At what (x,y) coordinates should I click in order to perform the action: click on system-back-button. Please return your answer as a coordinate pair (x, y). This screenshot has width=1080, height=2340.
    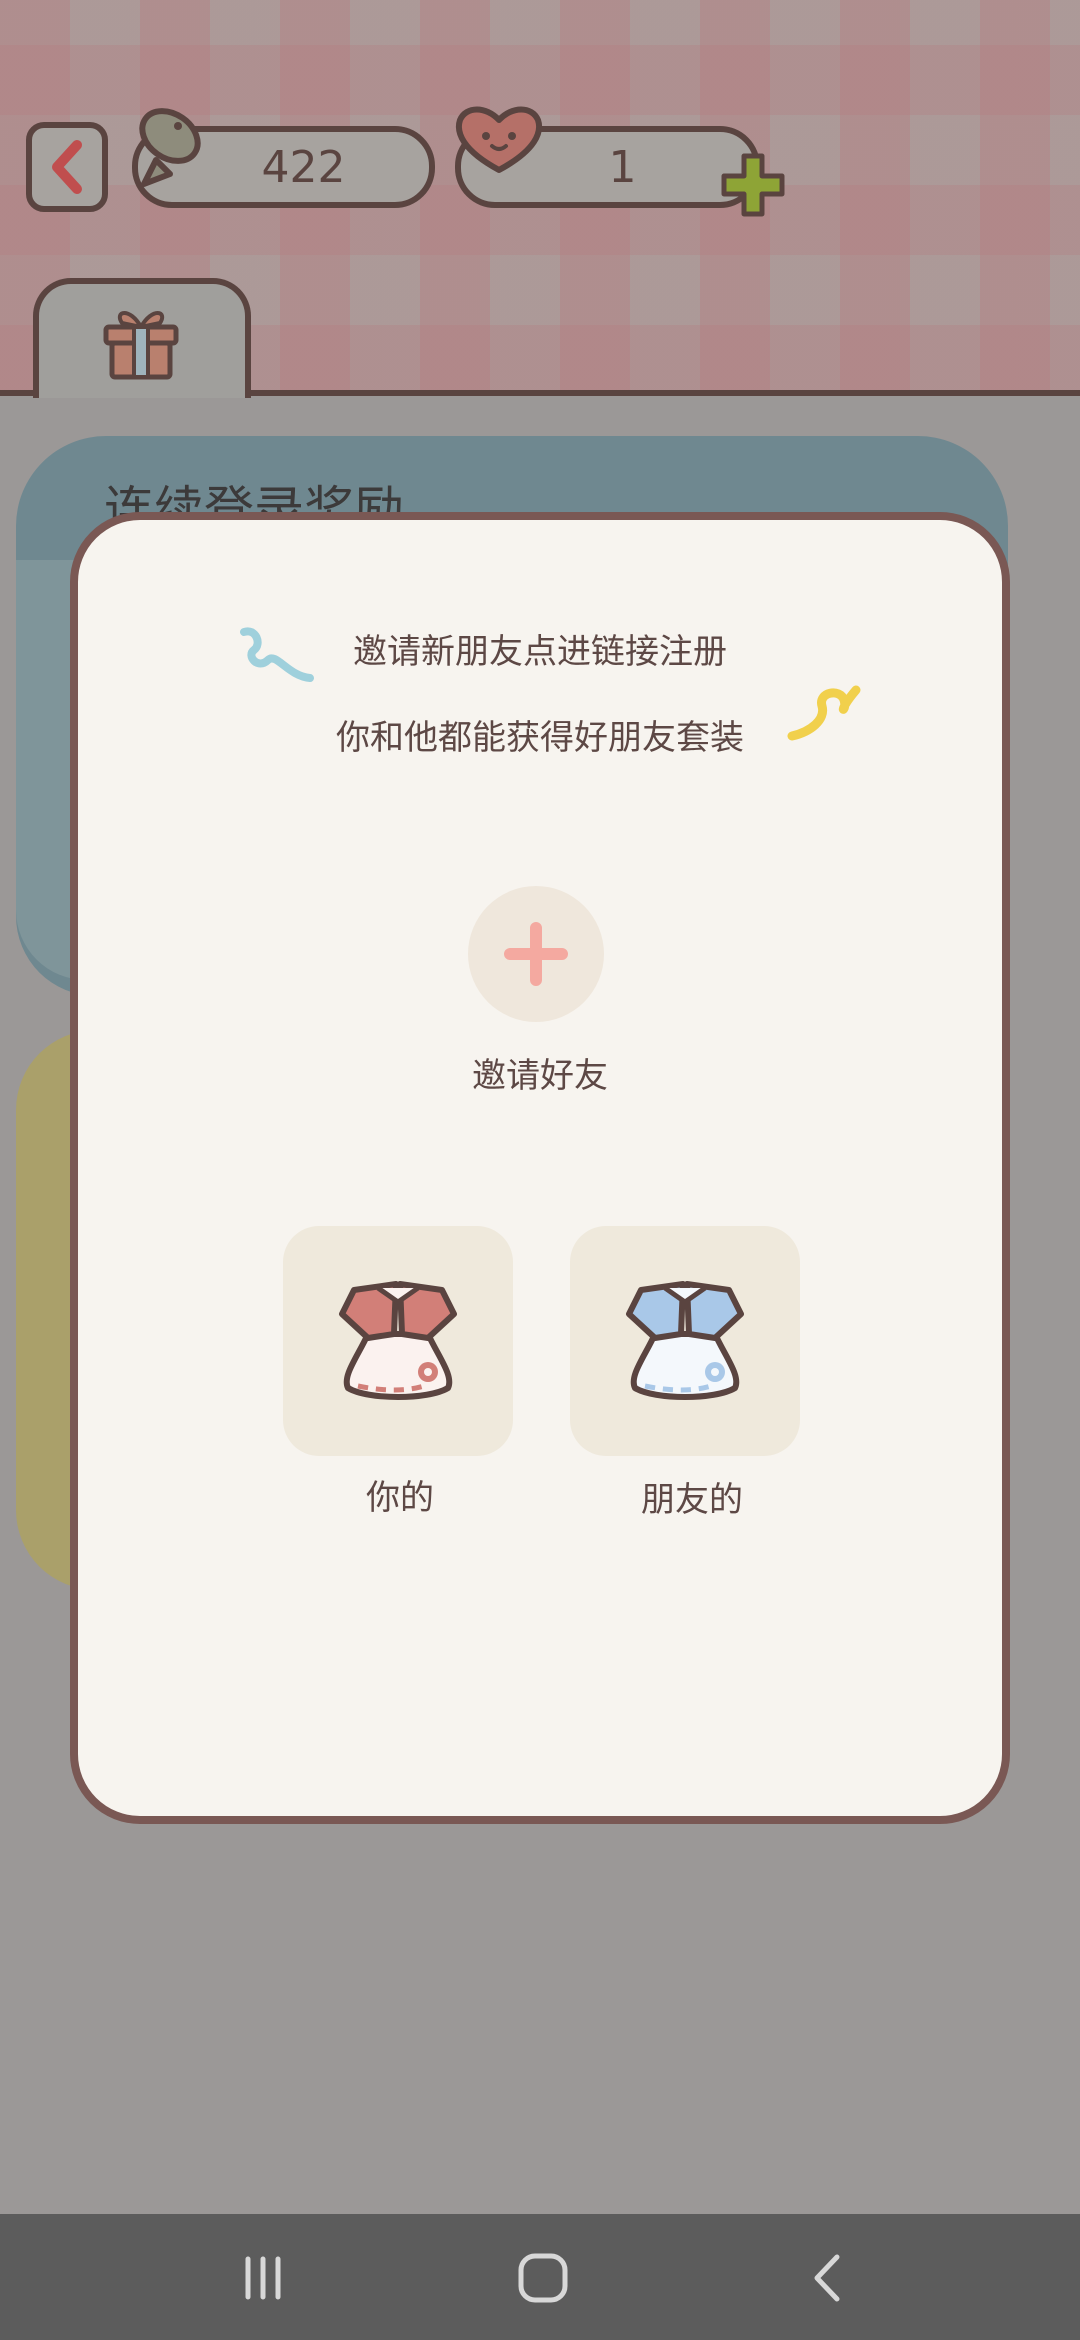
    Looking at the image, I should click on (827, 2278).